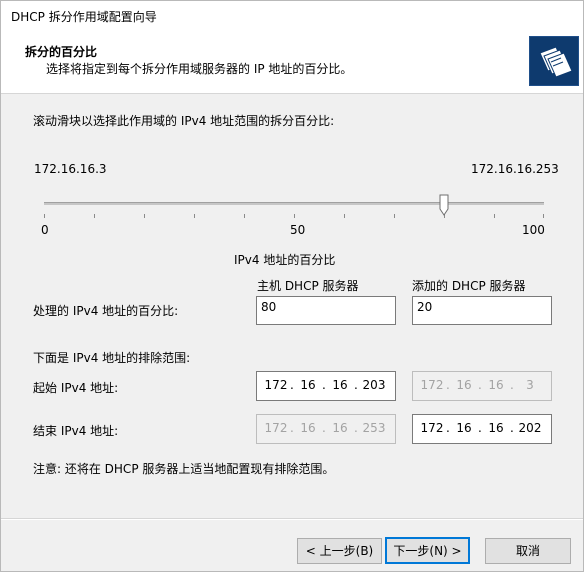 This screenshot has height=574, width=586. Describe the element at coordinates (184, 469) in the screenshot. I see `exclusion-note: 注意: 还将在 DHCP 服务器上适当地配置现有排除范围。` at that location.